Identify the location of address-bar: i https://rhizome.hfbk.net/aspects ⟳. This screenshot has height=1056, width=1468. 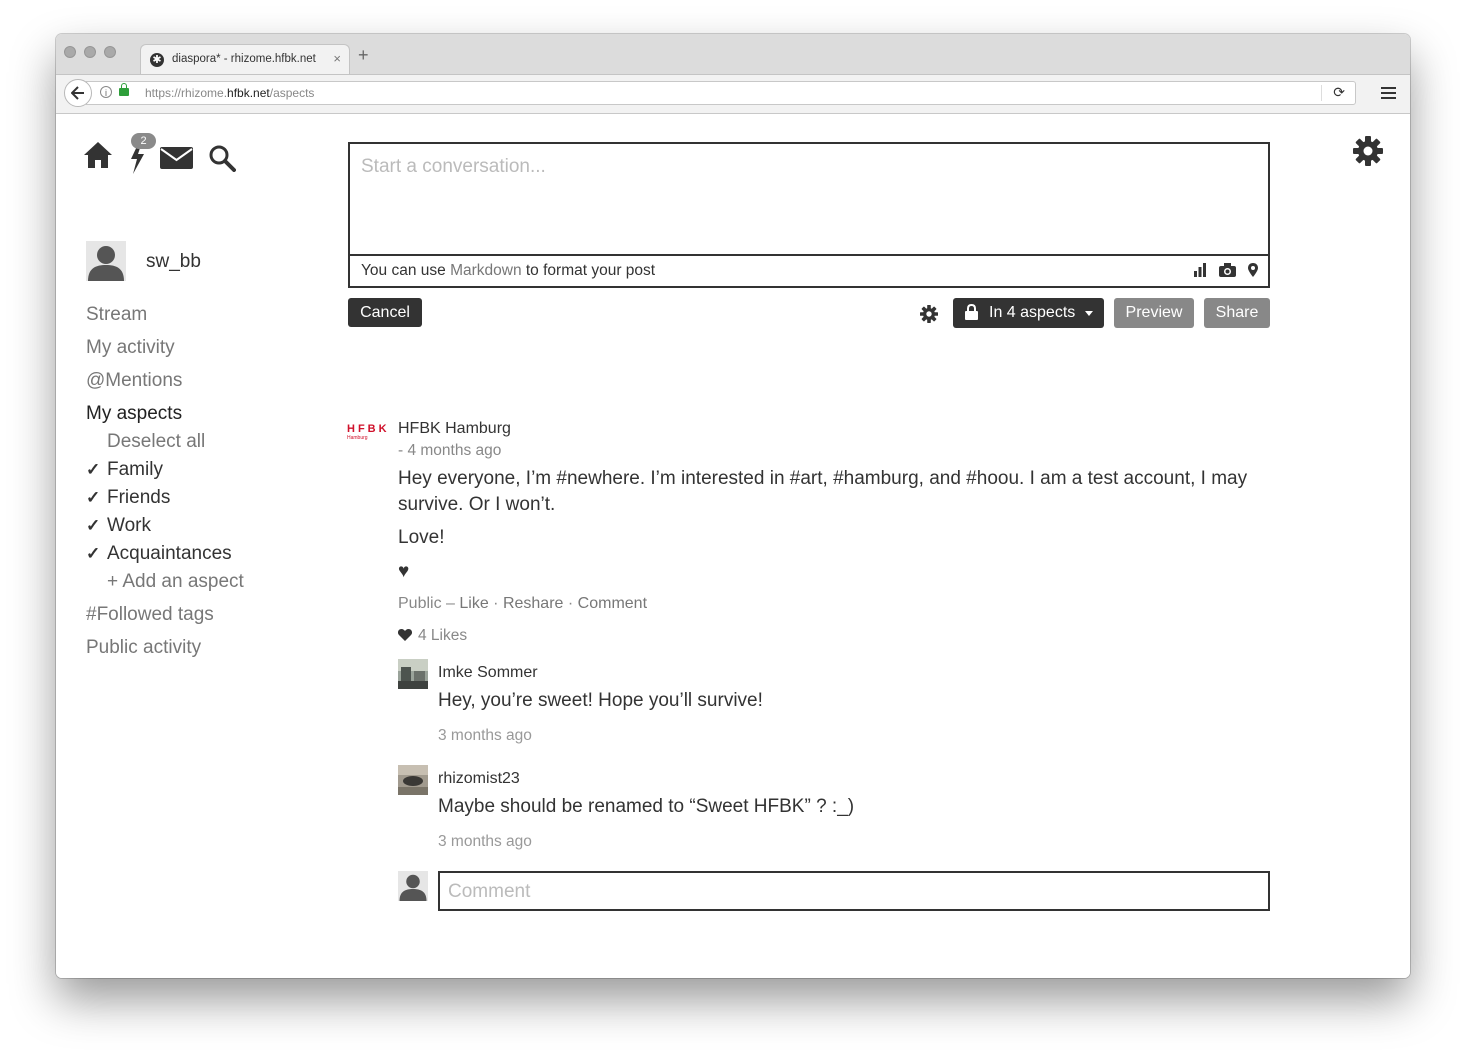
(721, 93).